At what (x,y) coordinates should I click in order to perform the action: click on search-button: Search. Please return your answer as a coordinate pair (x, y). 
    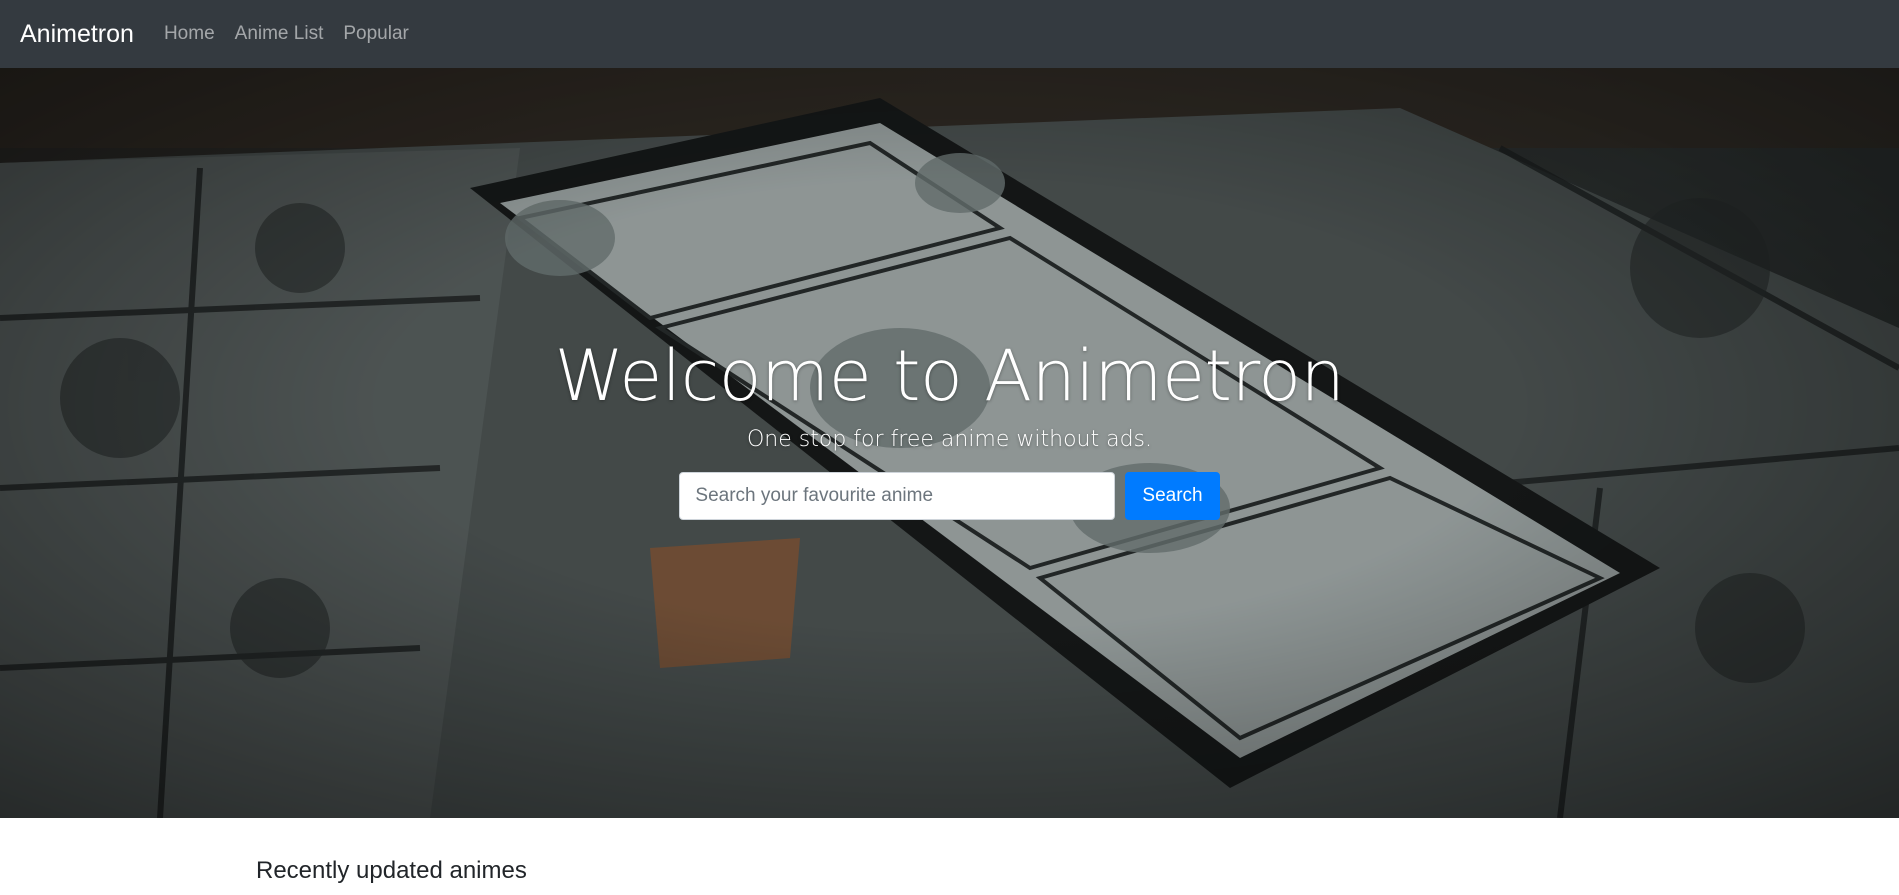
    Looking at the image, I should click on (1172, 496).